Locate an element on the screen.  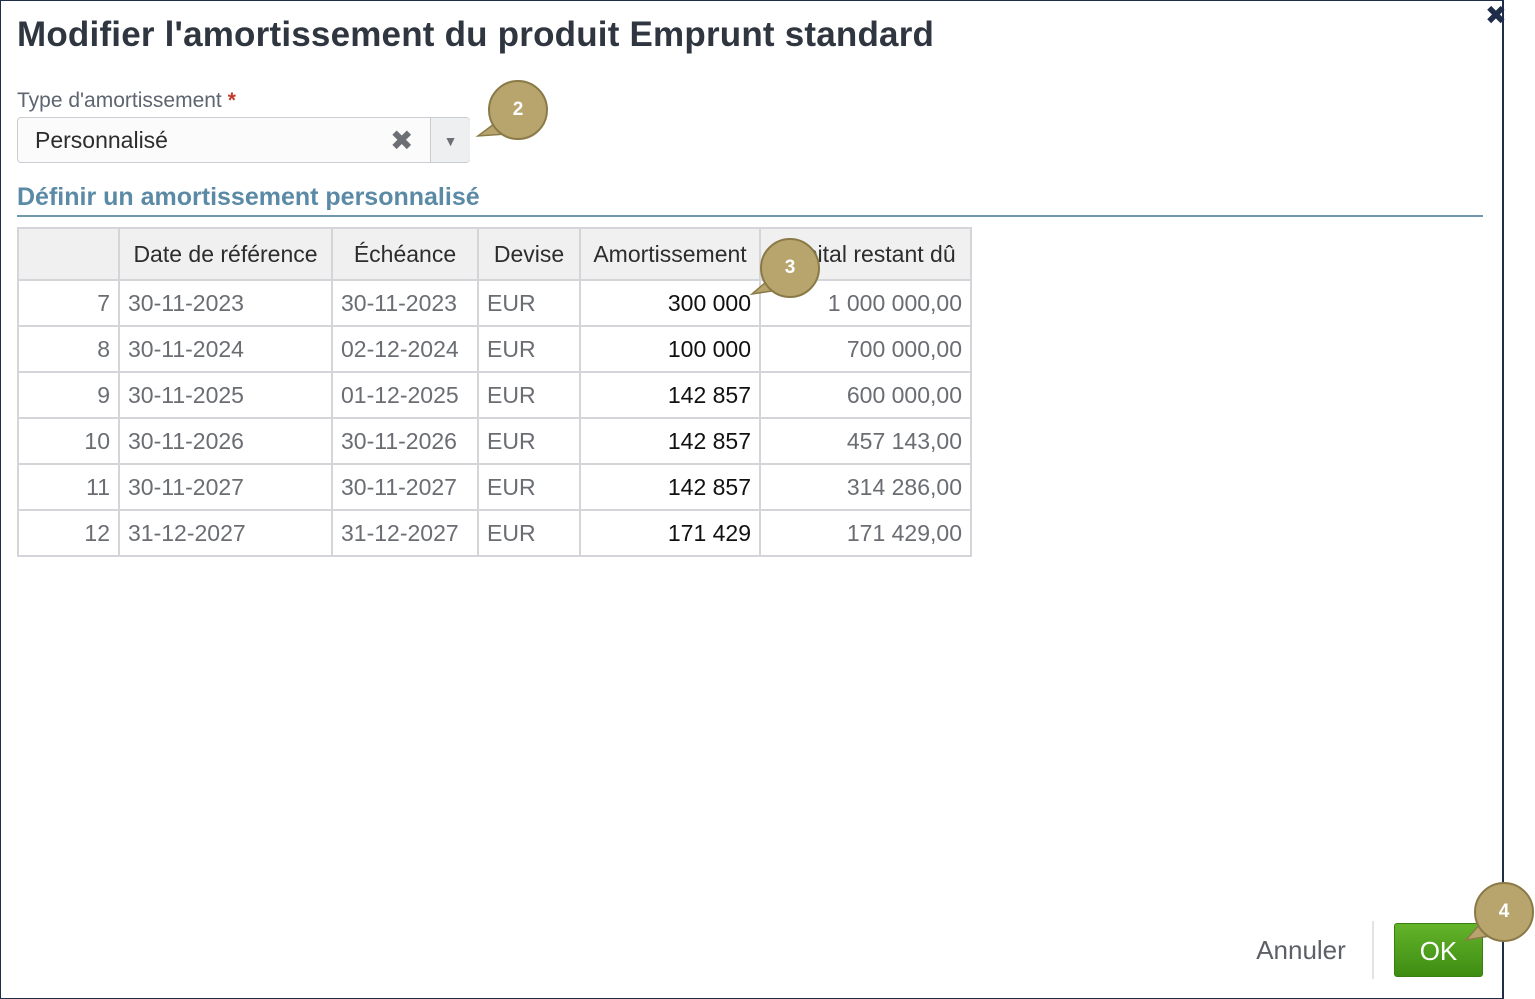
callout-badge-4: 4 is located at coordinates (1504, 912).